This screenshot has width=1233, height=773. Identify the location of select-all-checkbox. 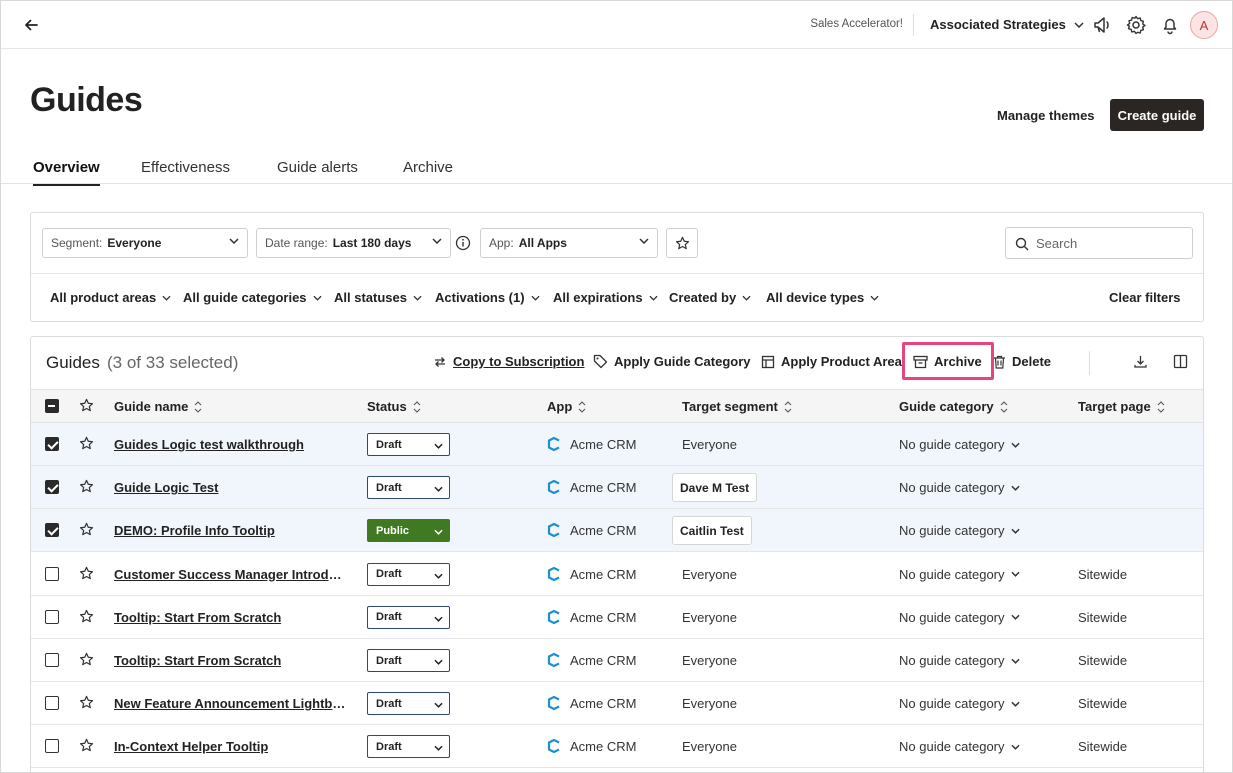
(52, 406).